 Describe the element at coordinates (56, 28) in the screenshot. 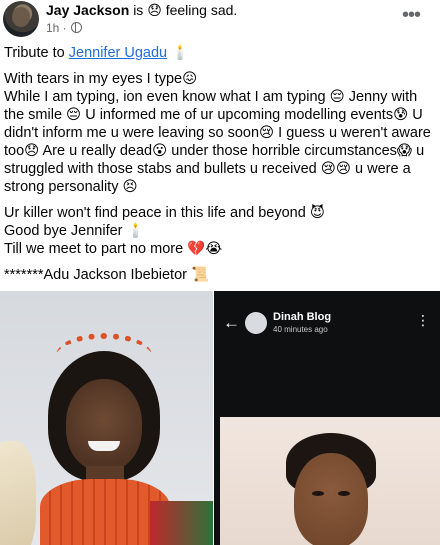

I see `post-time: 1h ·` at that location.